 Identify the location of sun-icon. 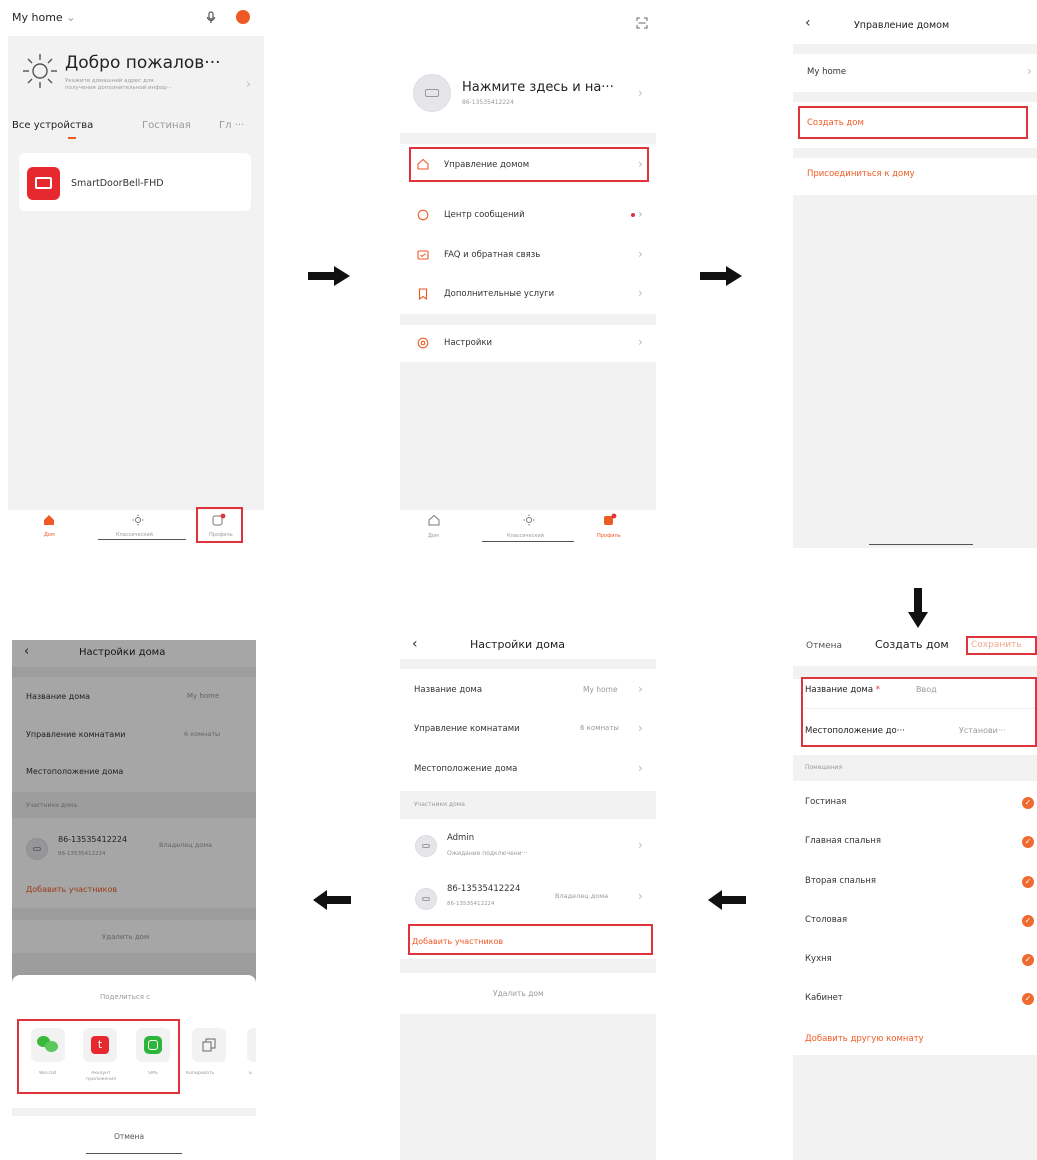
(40, 71).